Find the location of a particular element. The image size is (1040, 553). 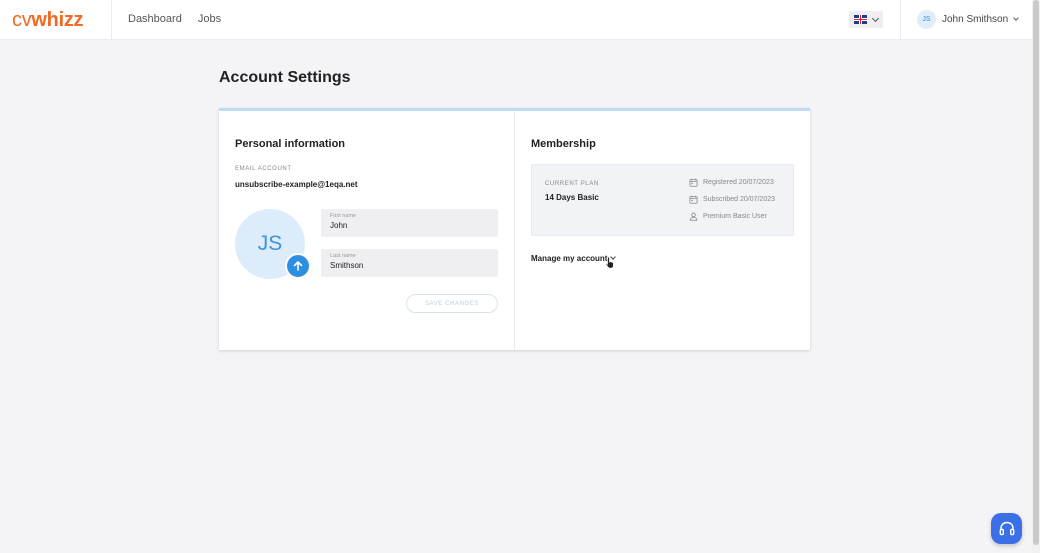

manage-account-label: Manage my account is located at coordinates (569, 258).